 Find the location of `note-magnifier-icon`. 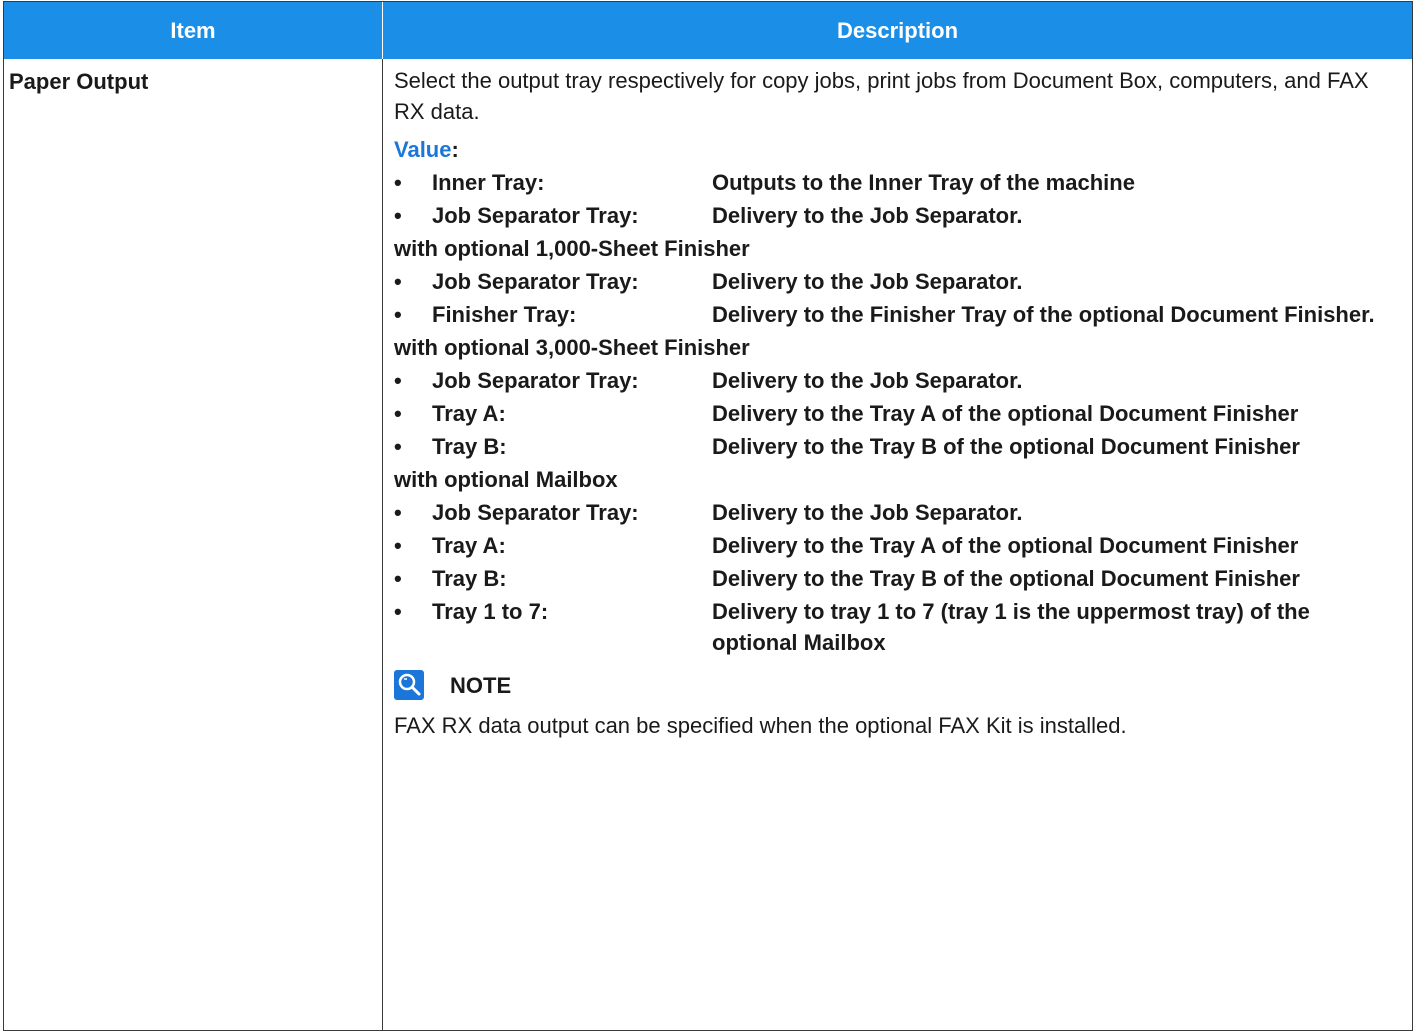

note-magnifier-icon is located at coordinates (409, 685).